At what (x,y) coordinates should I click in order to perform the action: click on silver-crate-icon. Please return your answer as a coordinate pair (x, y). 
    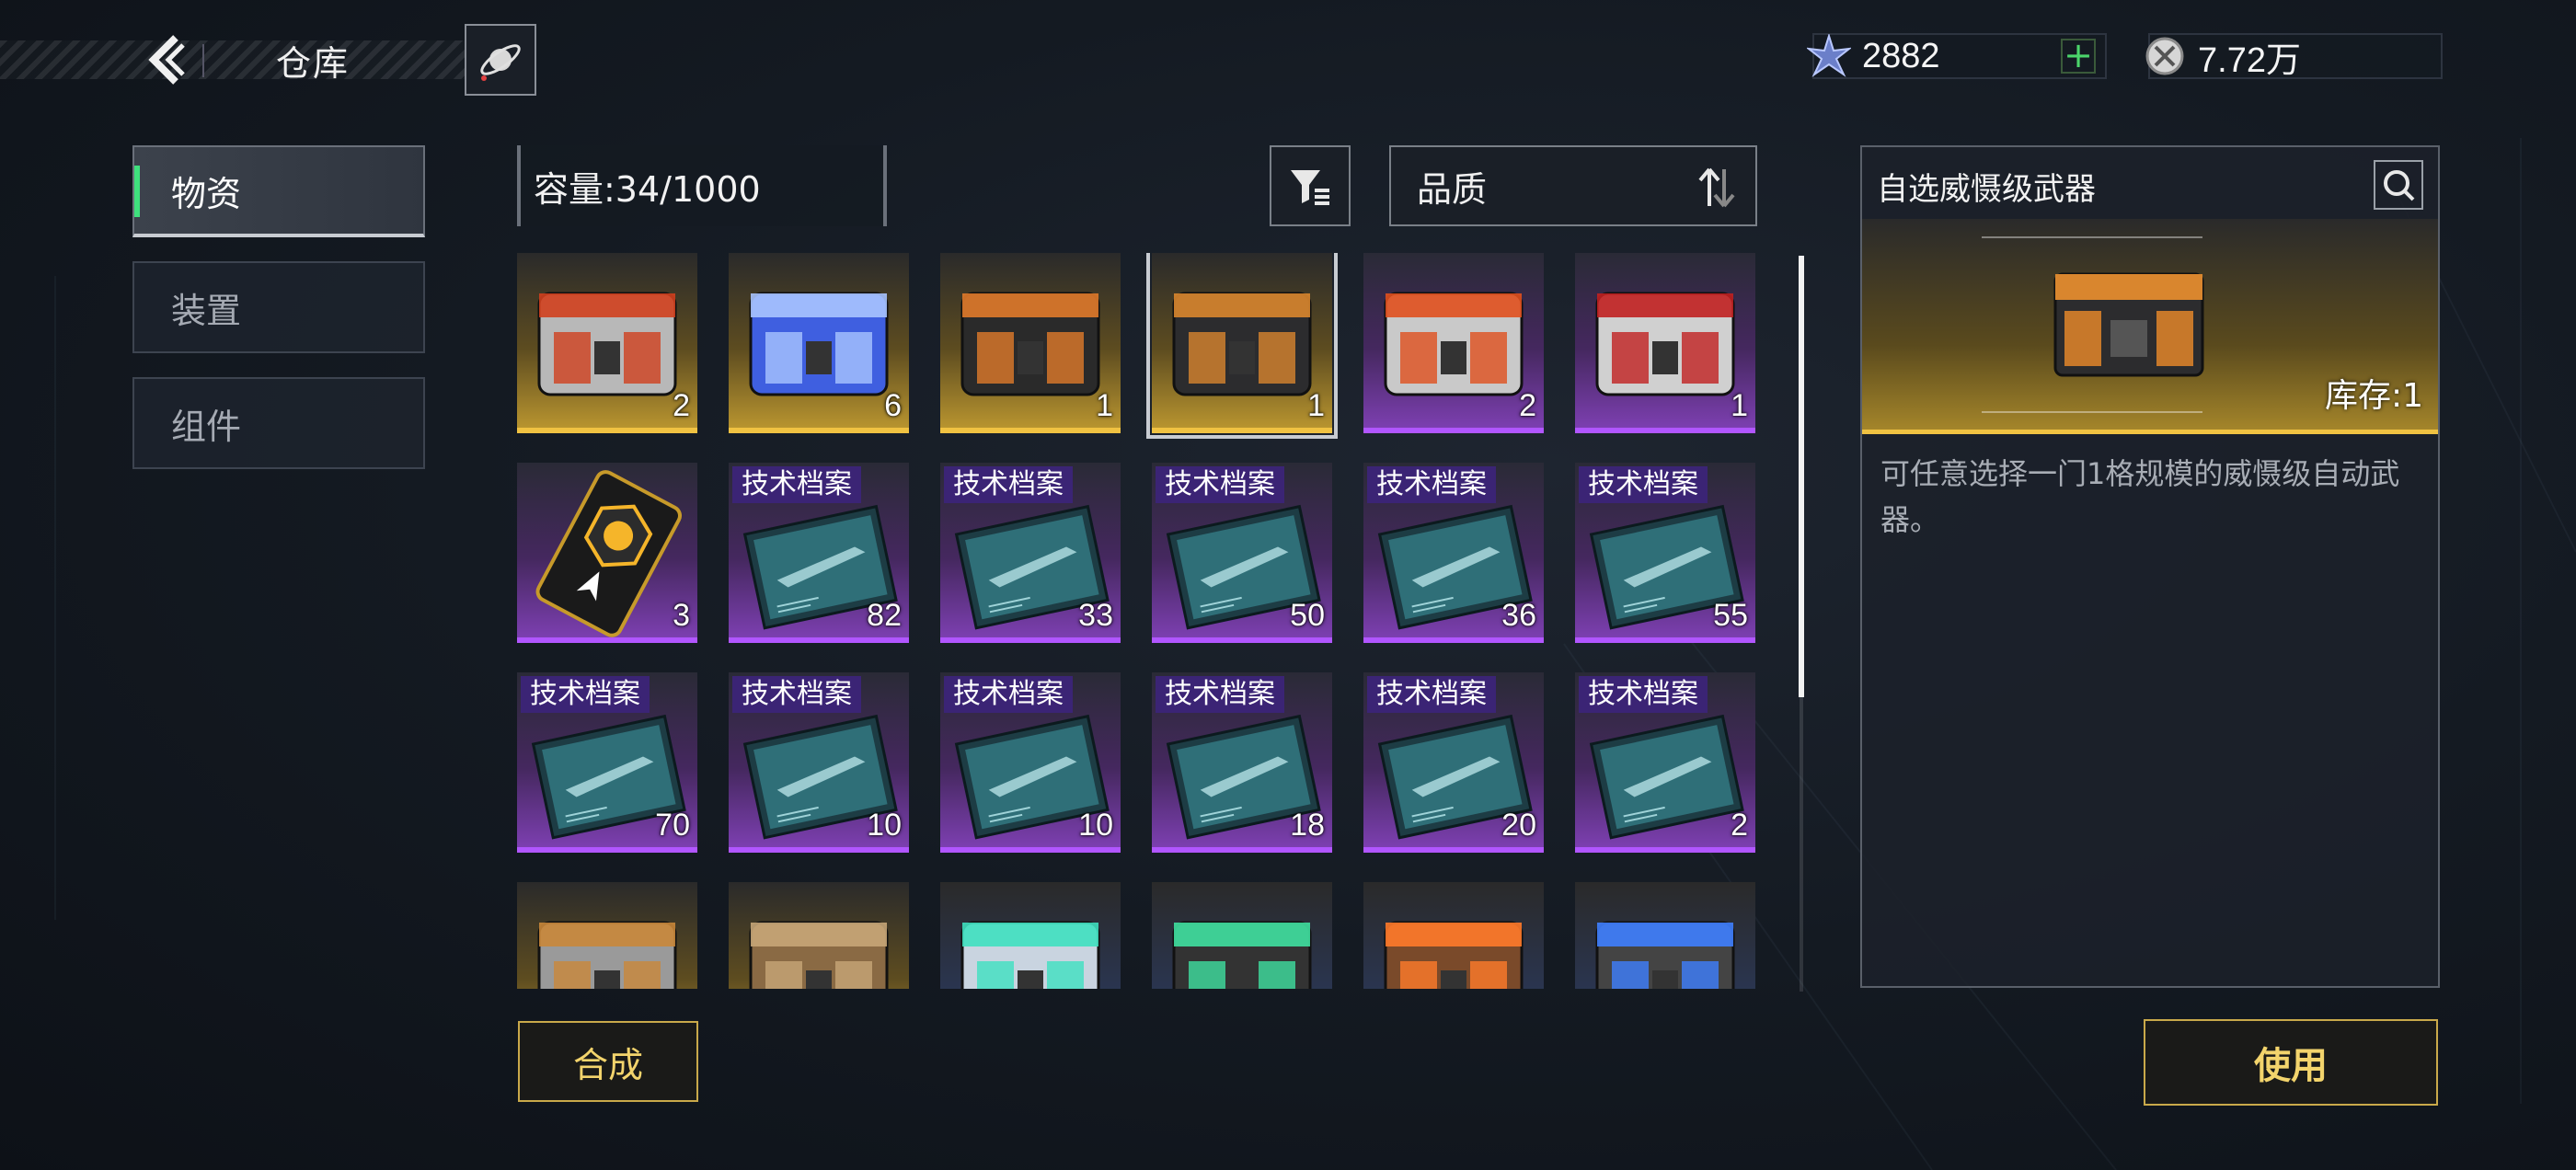
    Looking at the image, I should click on (607, 955).